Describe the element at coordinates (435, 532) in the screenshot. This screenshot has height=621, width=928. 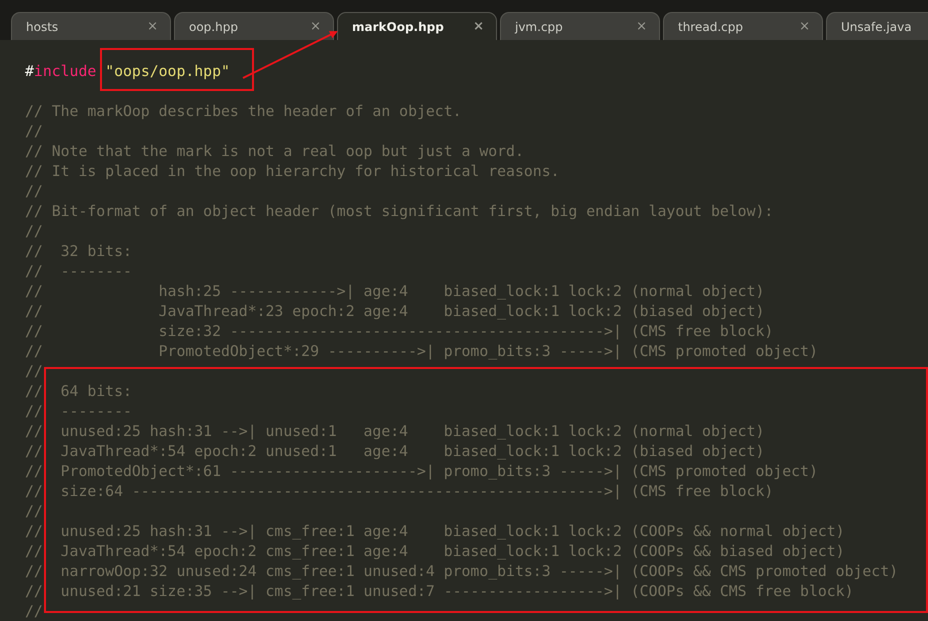
I see `code-comment: // unused:25 hash:31 -->| cms_free:1 age:4 biased_lock:1 lock:2 (COOPs && normal object)` at that location.